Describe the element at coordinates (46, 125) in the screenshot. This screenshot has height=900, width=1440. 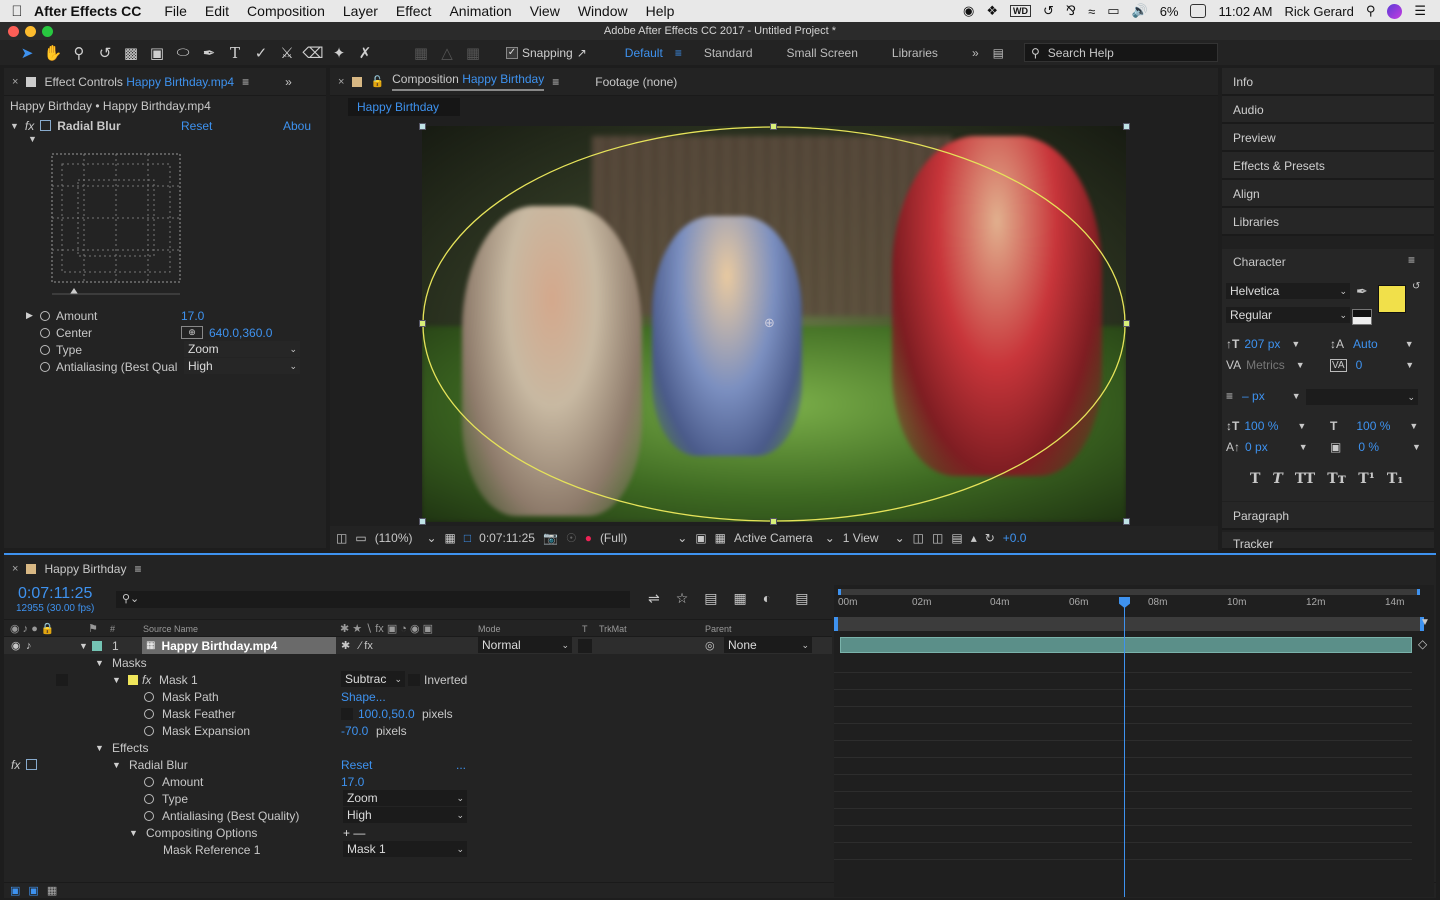
I see `effect-enable-icon` at that location.